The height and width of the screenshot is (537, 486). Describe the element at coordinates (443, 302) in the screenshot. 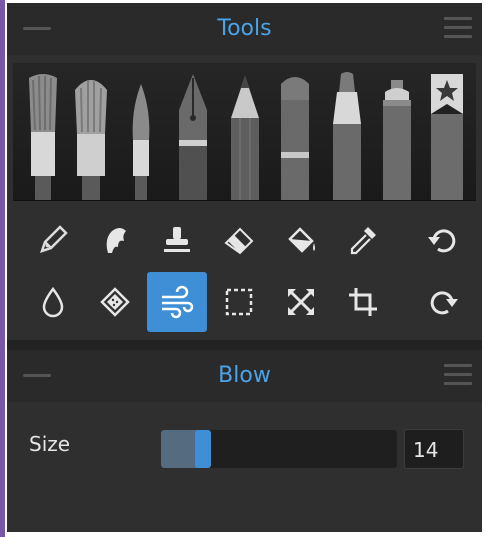

I see `redo-icon` at that location.